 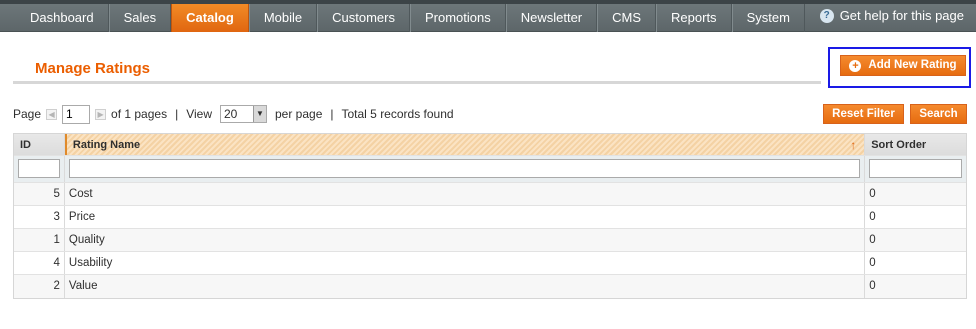 What do you see at coordinates (627, 18) in the screenshot?
I see `nav-item-cms: CMS` at bounding box center [627, 18].